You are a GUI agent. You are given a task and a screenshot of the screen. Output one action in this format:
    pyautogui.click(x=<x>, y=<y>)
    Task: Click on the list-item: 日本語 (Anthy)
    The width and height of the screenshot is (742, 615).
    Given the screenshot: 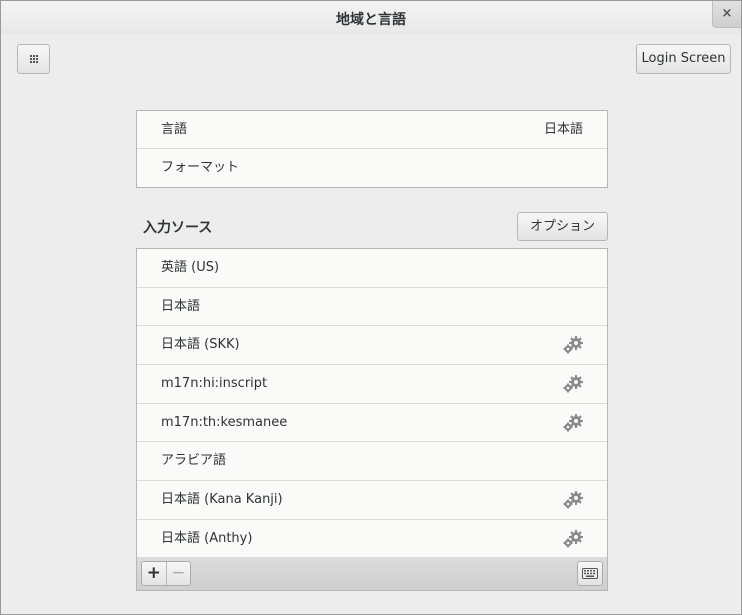 What is the action you would take?
    pyautogui.click(x=372, y=539)
    